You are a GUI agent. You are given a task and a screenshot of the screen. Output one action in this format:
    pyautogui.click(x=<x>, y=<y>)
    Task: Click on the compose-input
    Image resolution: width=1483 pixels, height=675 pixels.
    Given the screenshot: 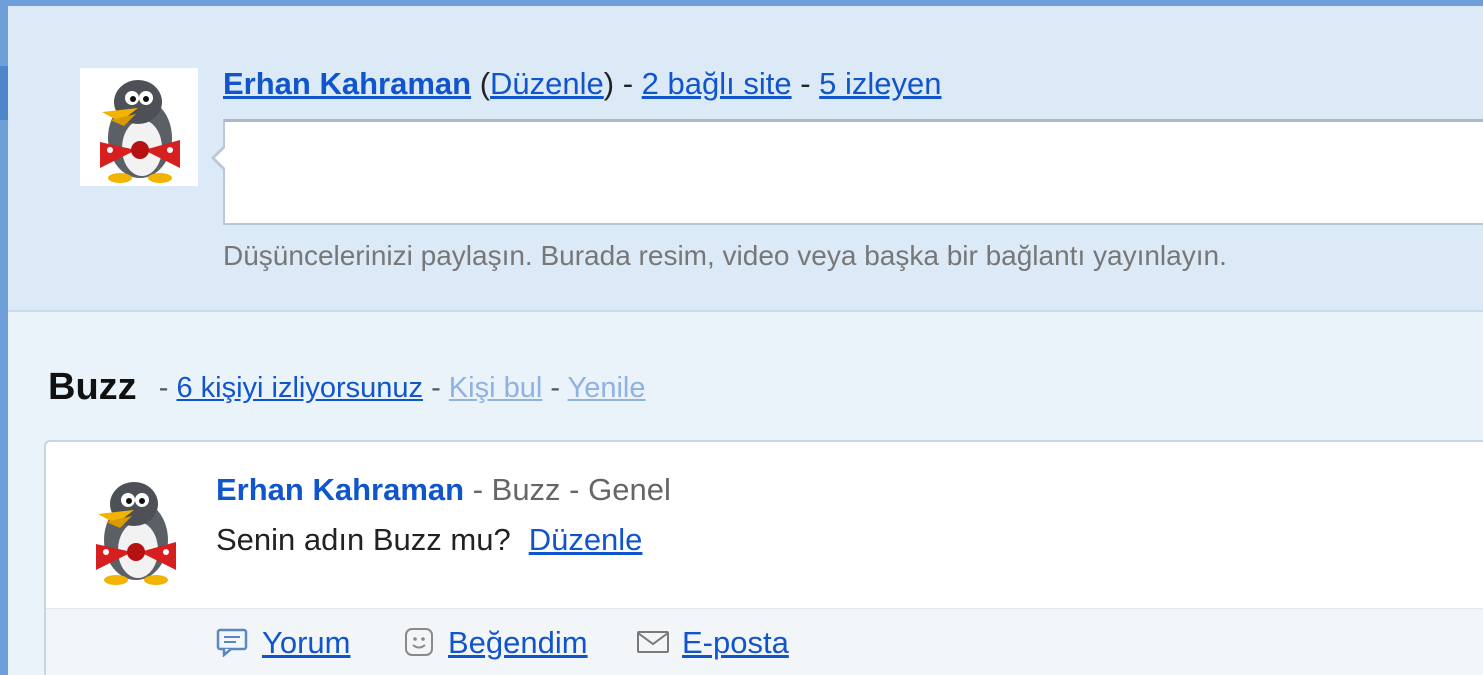 What is the action you would take?
    pyautogui.click(x=847, y=172)
    